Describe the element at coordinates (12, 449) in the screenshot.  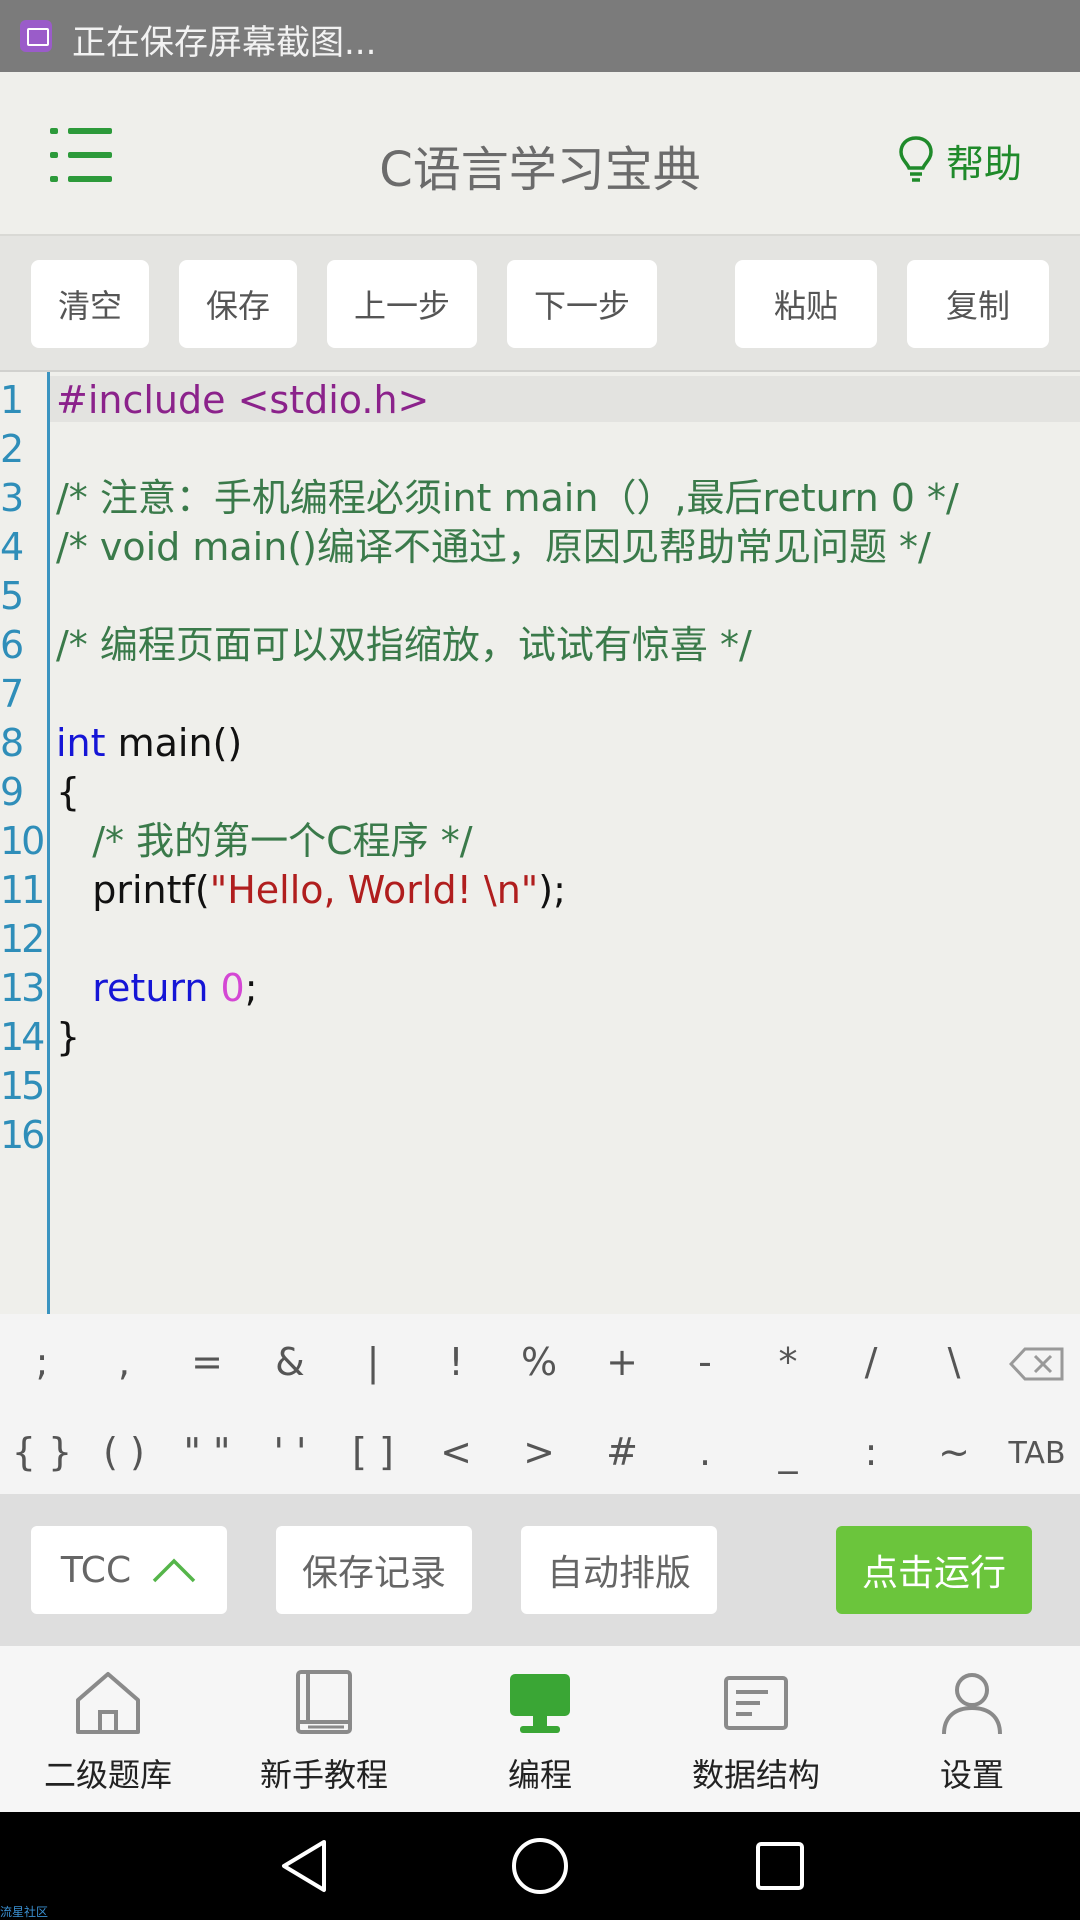
I see `line-number: 2` at that location.